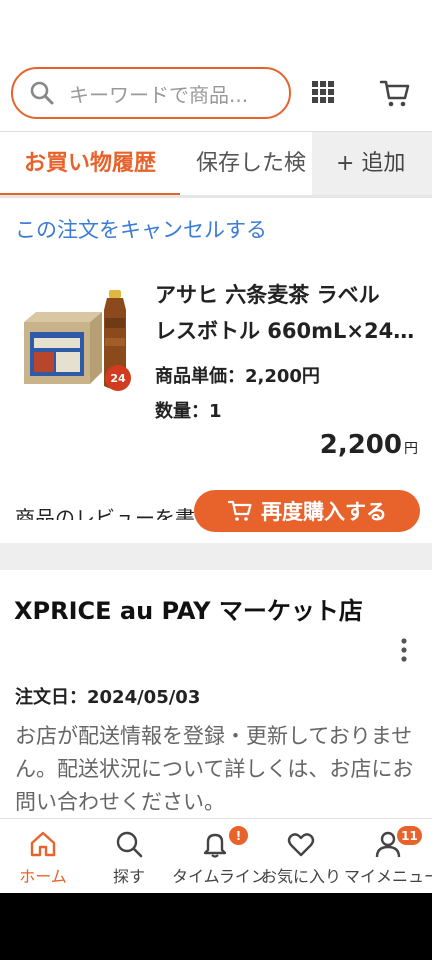 The width and height of the screenshot is (432, 960). I want to click on heart-icon, so click(301, 845).